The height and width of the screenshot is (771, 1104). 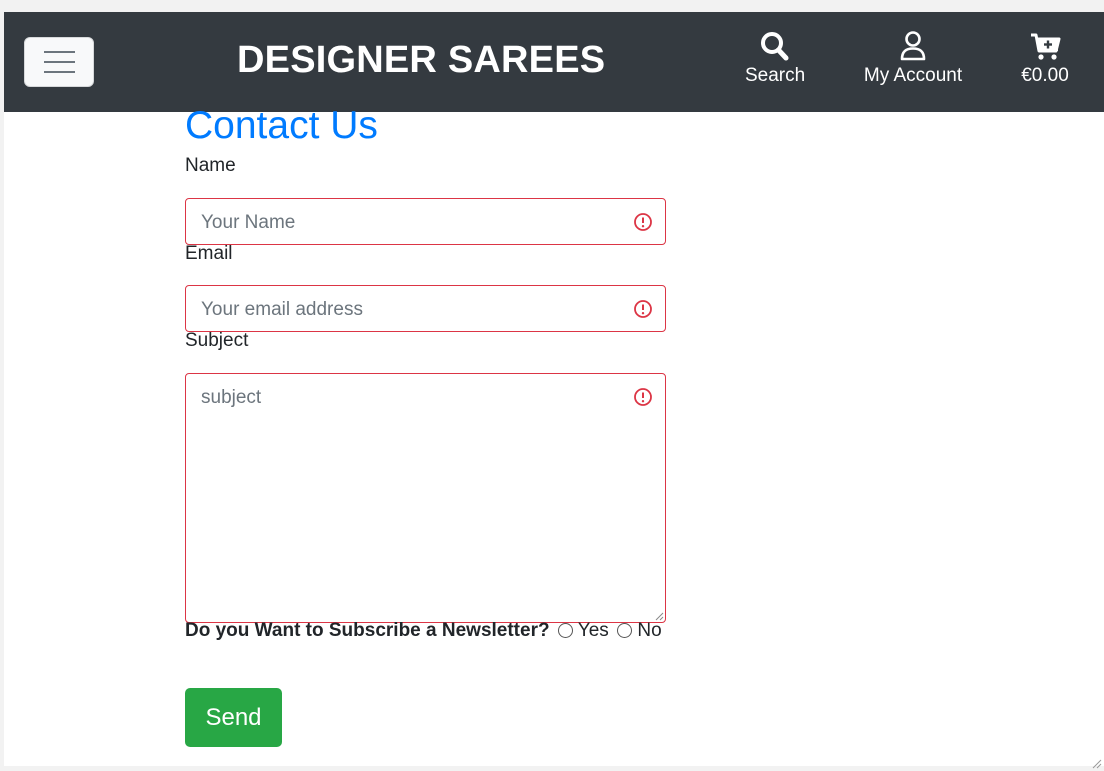 I want to click on subject-placeholder: subject, so click(x=231, y=397).